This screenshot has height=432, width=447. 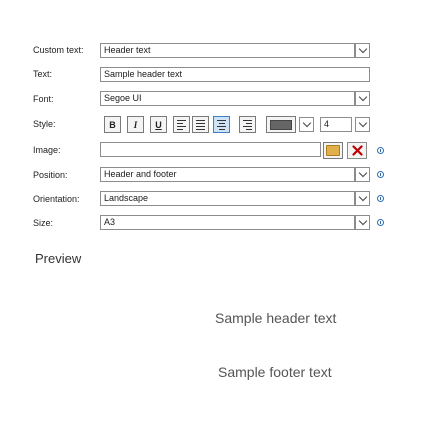 What do you see at coordinates (276, 318) in the screenshot?
I see `preview-header-text: Sample header text` at bounding box center [276, 318].